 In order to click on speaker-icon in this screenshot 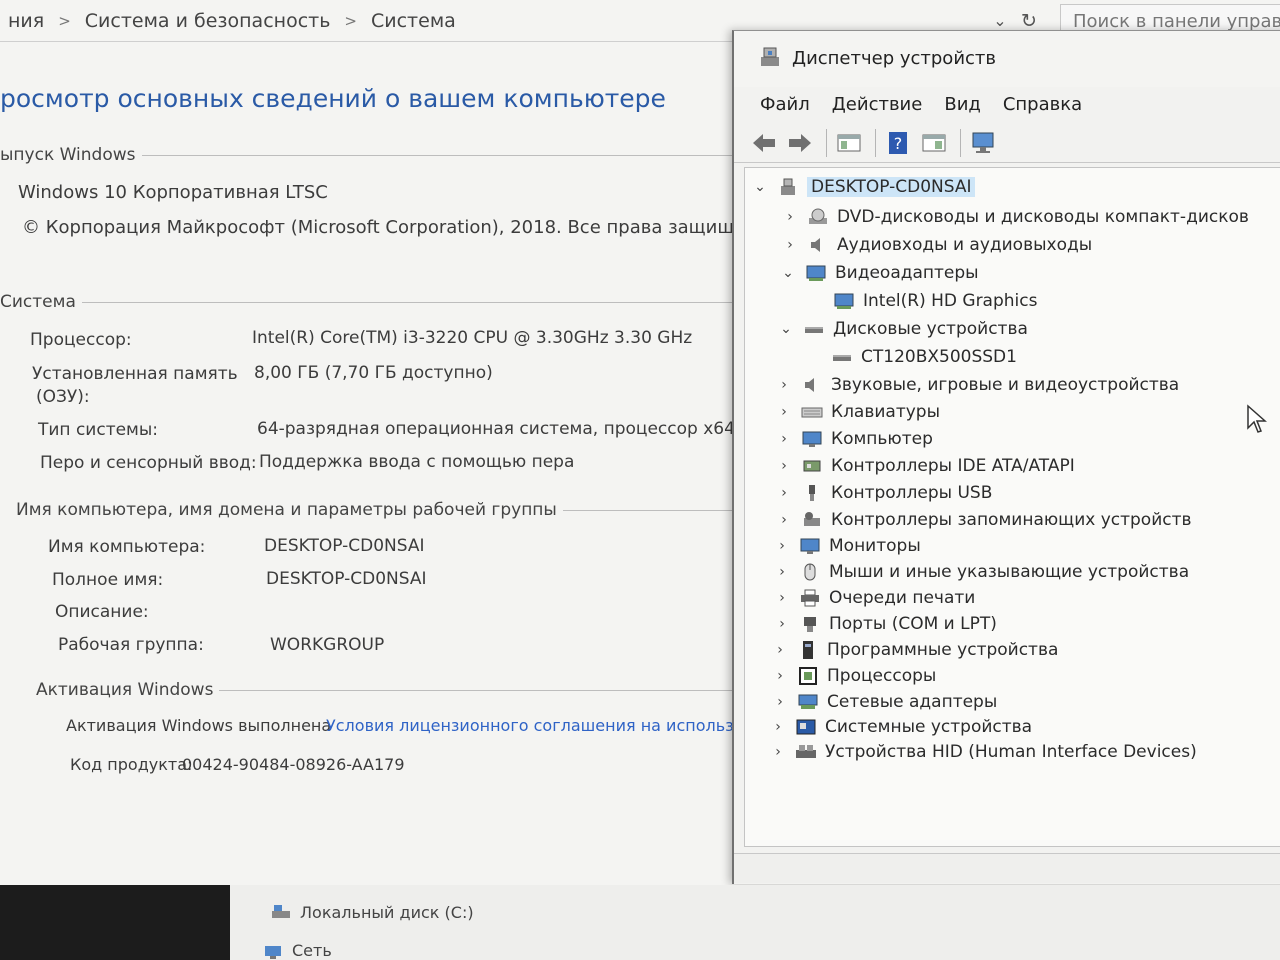, I will do `click(818, 245)`.